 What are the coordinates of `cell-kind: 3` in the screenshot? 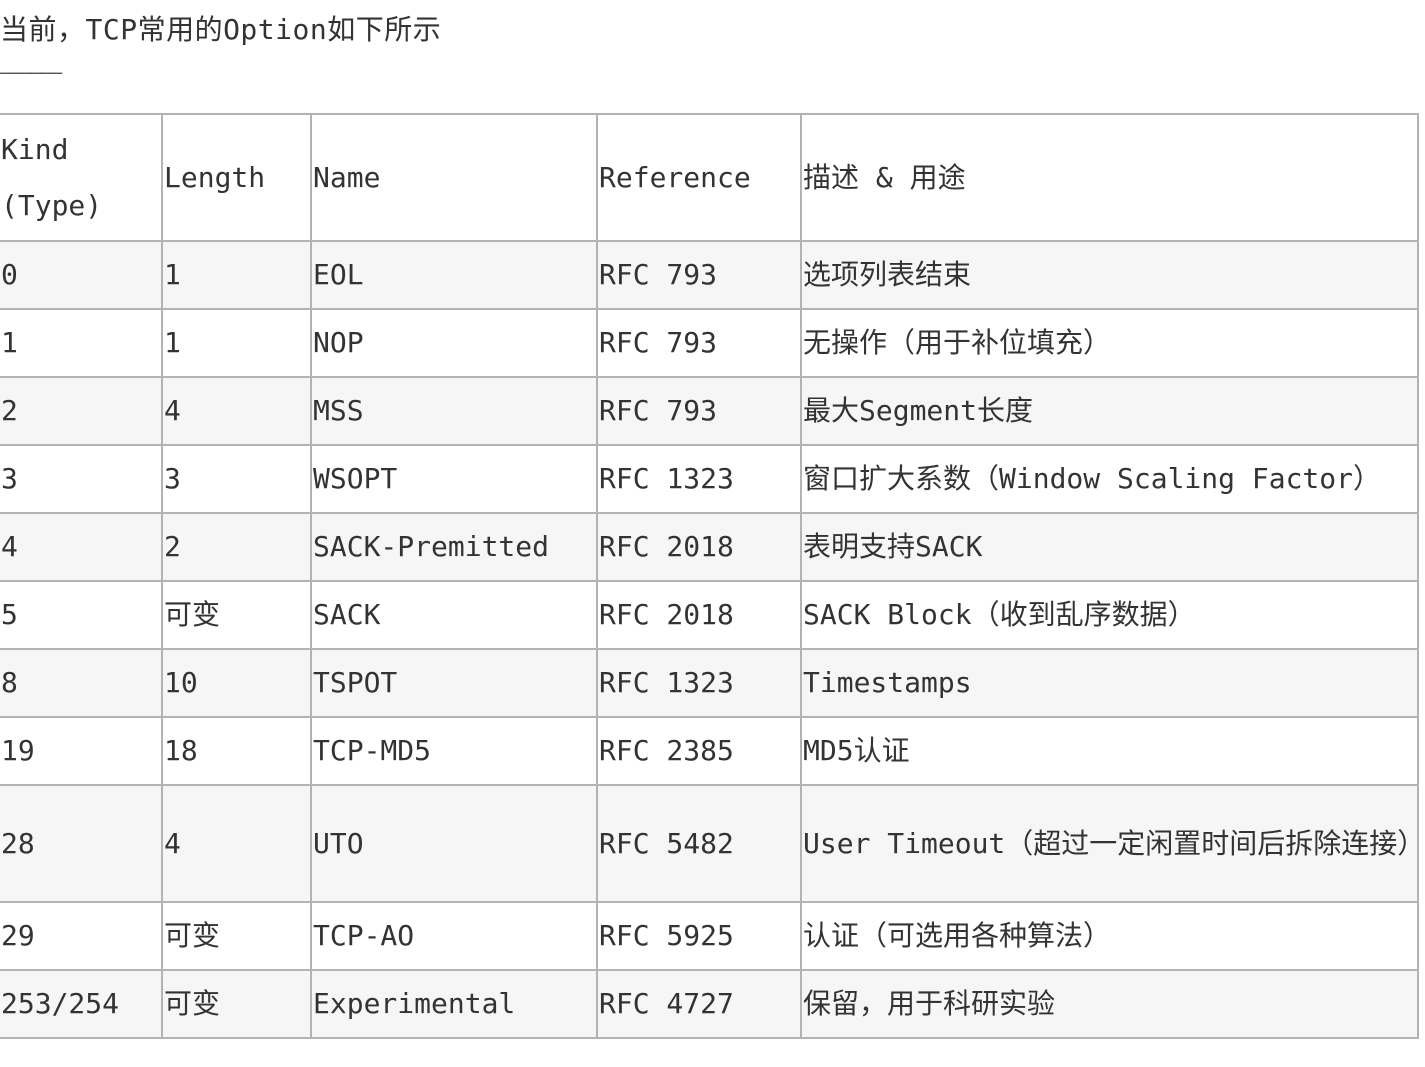 It's located at (81, 479).